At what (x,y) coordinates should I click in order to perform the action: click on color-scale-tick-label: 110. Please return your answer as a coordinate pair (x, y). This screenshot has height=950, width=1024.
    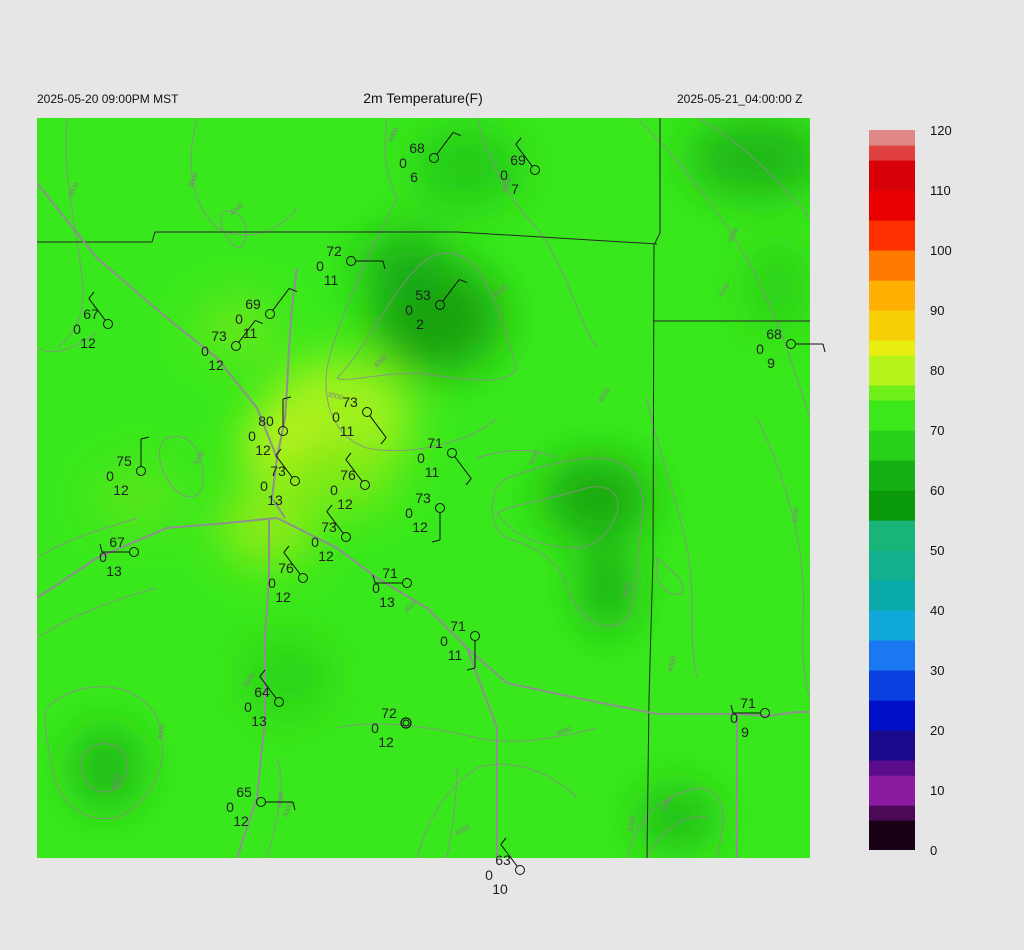
    Looking at the image, I should click on (940, 190).